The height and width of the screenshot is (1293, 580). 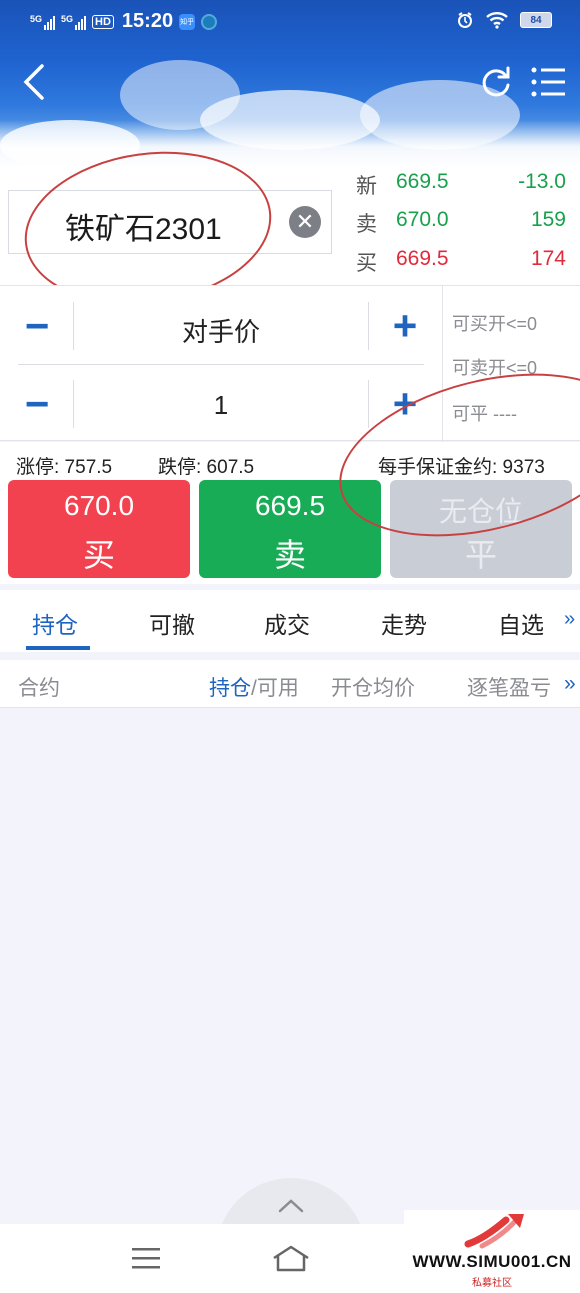 I want to click on can-buy-open: 可买开<=0, so click(x=495, y=324).